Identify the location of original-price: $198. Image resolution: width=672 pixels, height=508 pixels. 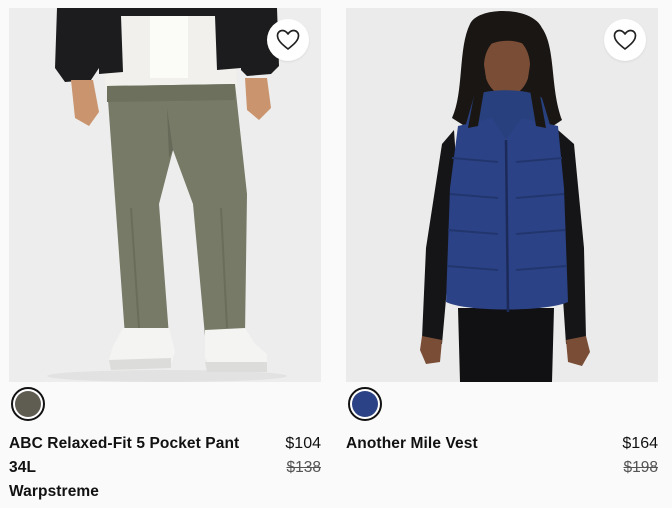
(640, 467).